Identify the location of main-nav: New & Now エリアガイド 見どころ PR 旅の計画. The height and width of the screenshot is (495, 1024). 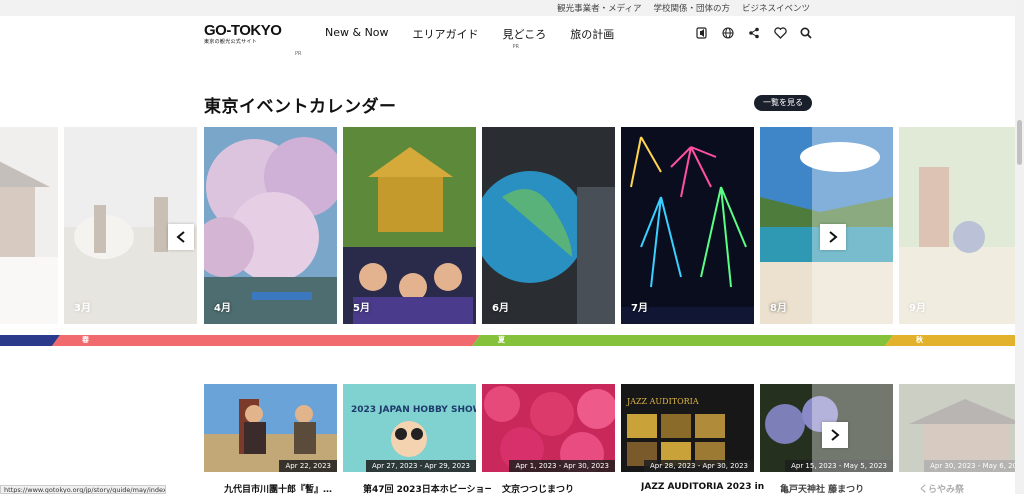
(469, 38).